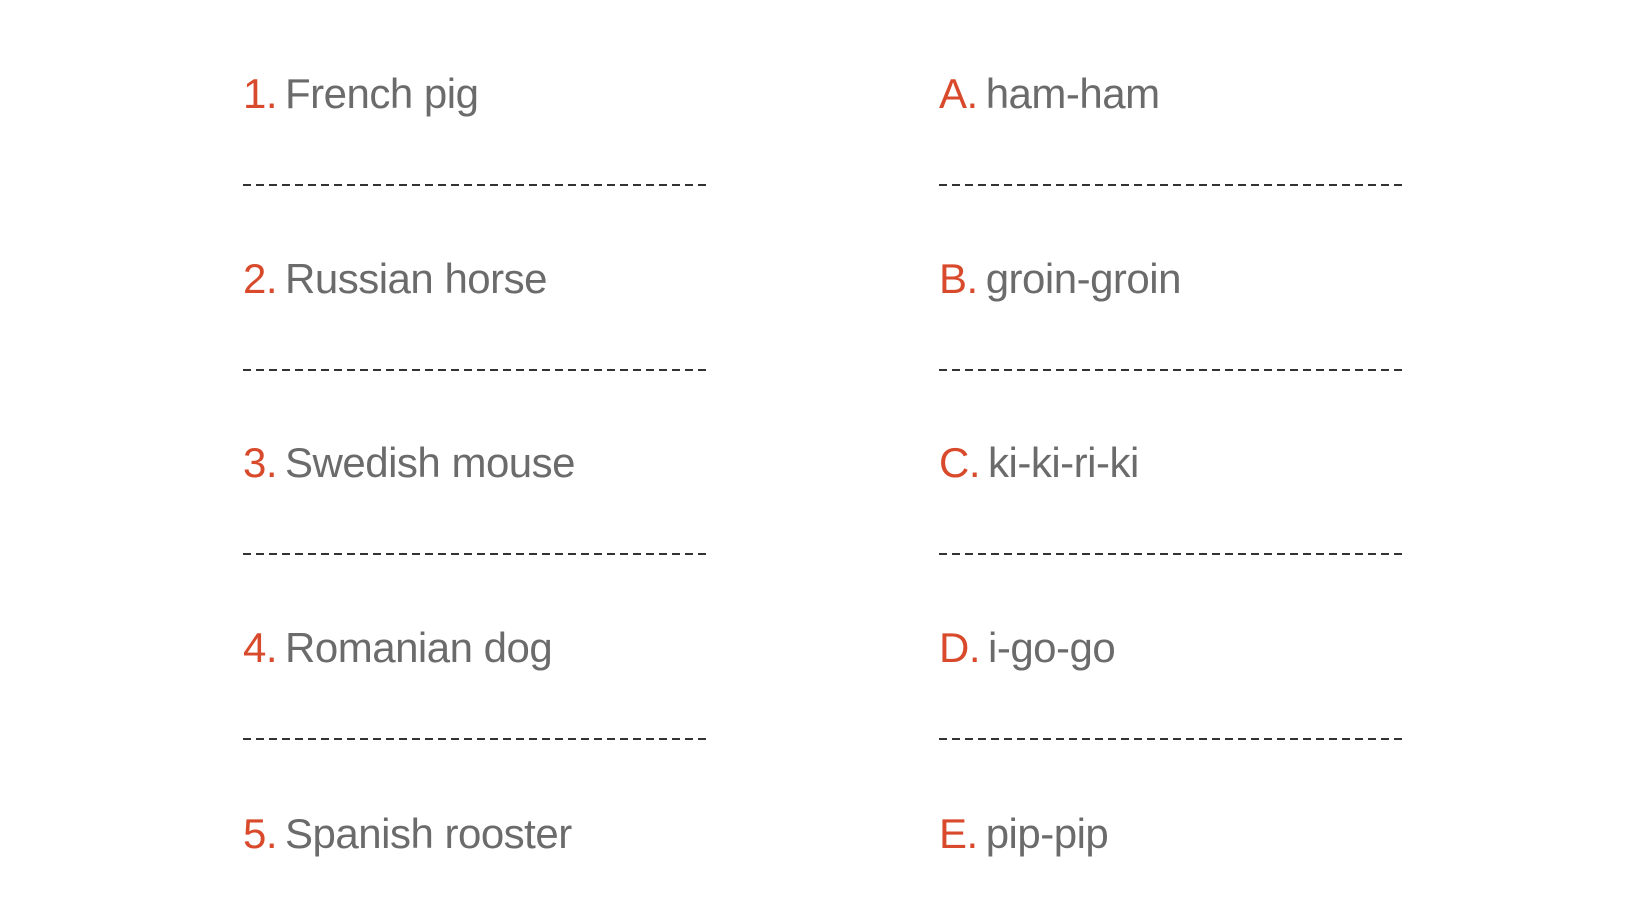 Image resolution: width=1629 pixels, height=917 pixels. Describe the element at coordinates (1052, 647) in the screenshot. I see `sound-label: i-go-go` at that location.